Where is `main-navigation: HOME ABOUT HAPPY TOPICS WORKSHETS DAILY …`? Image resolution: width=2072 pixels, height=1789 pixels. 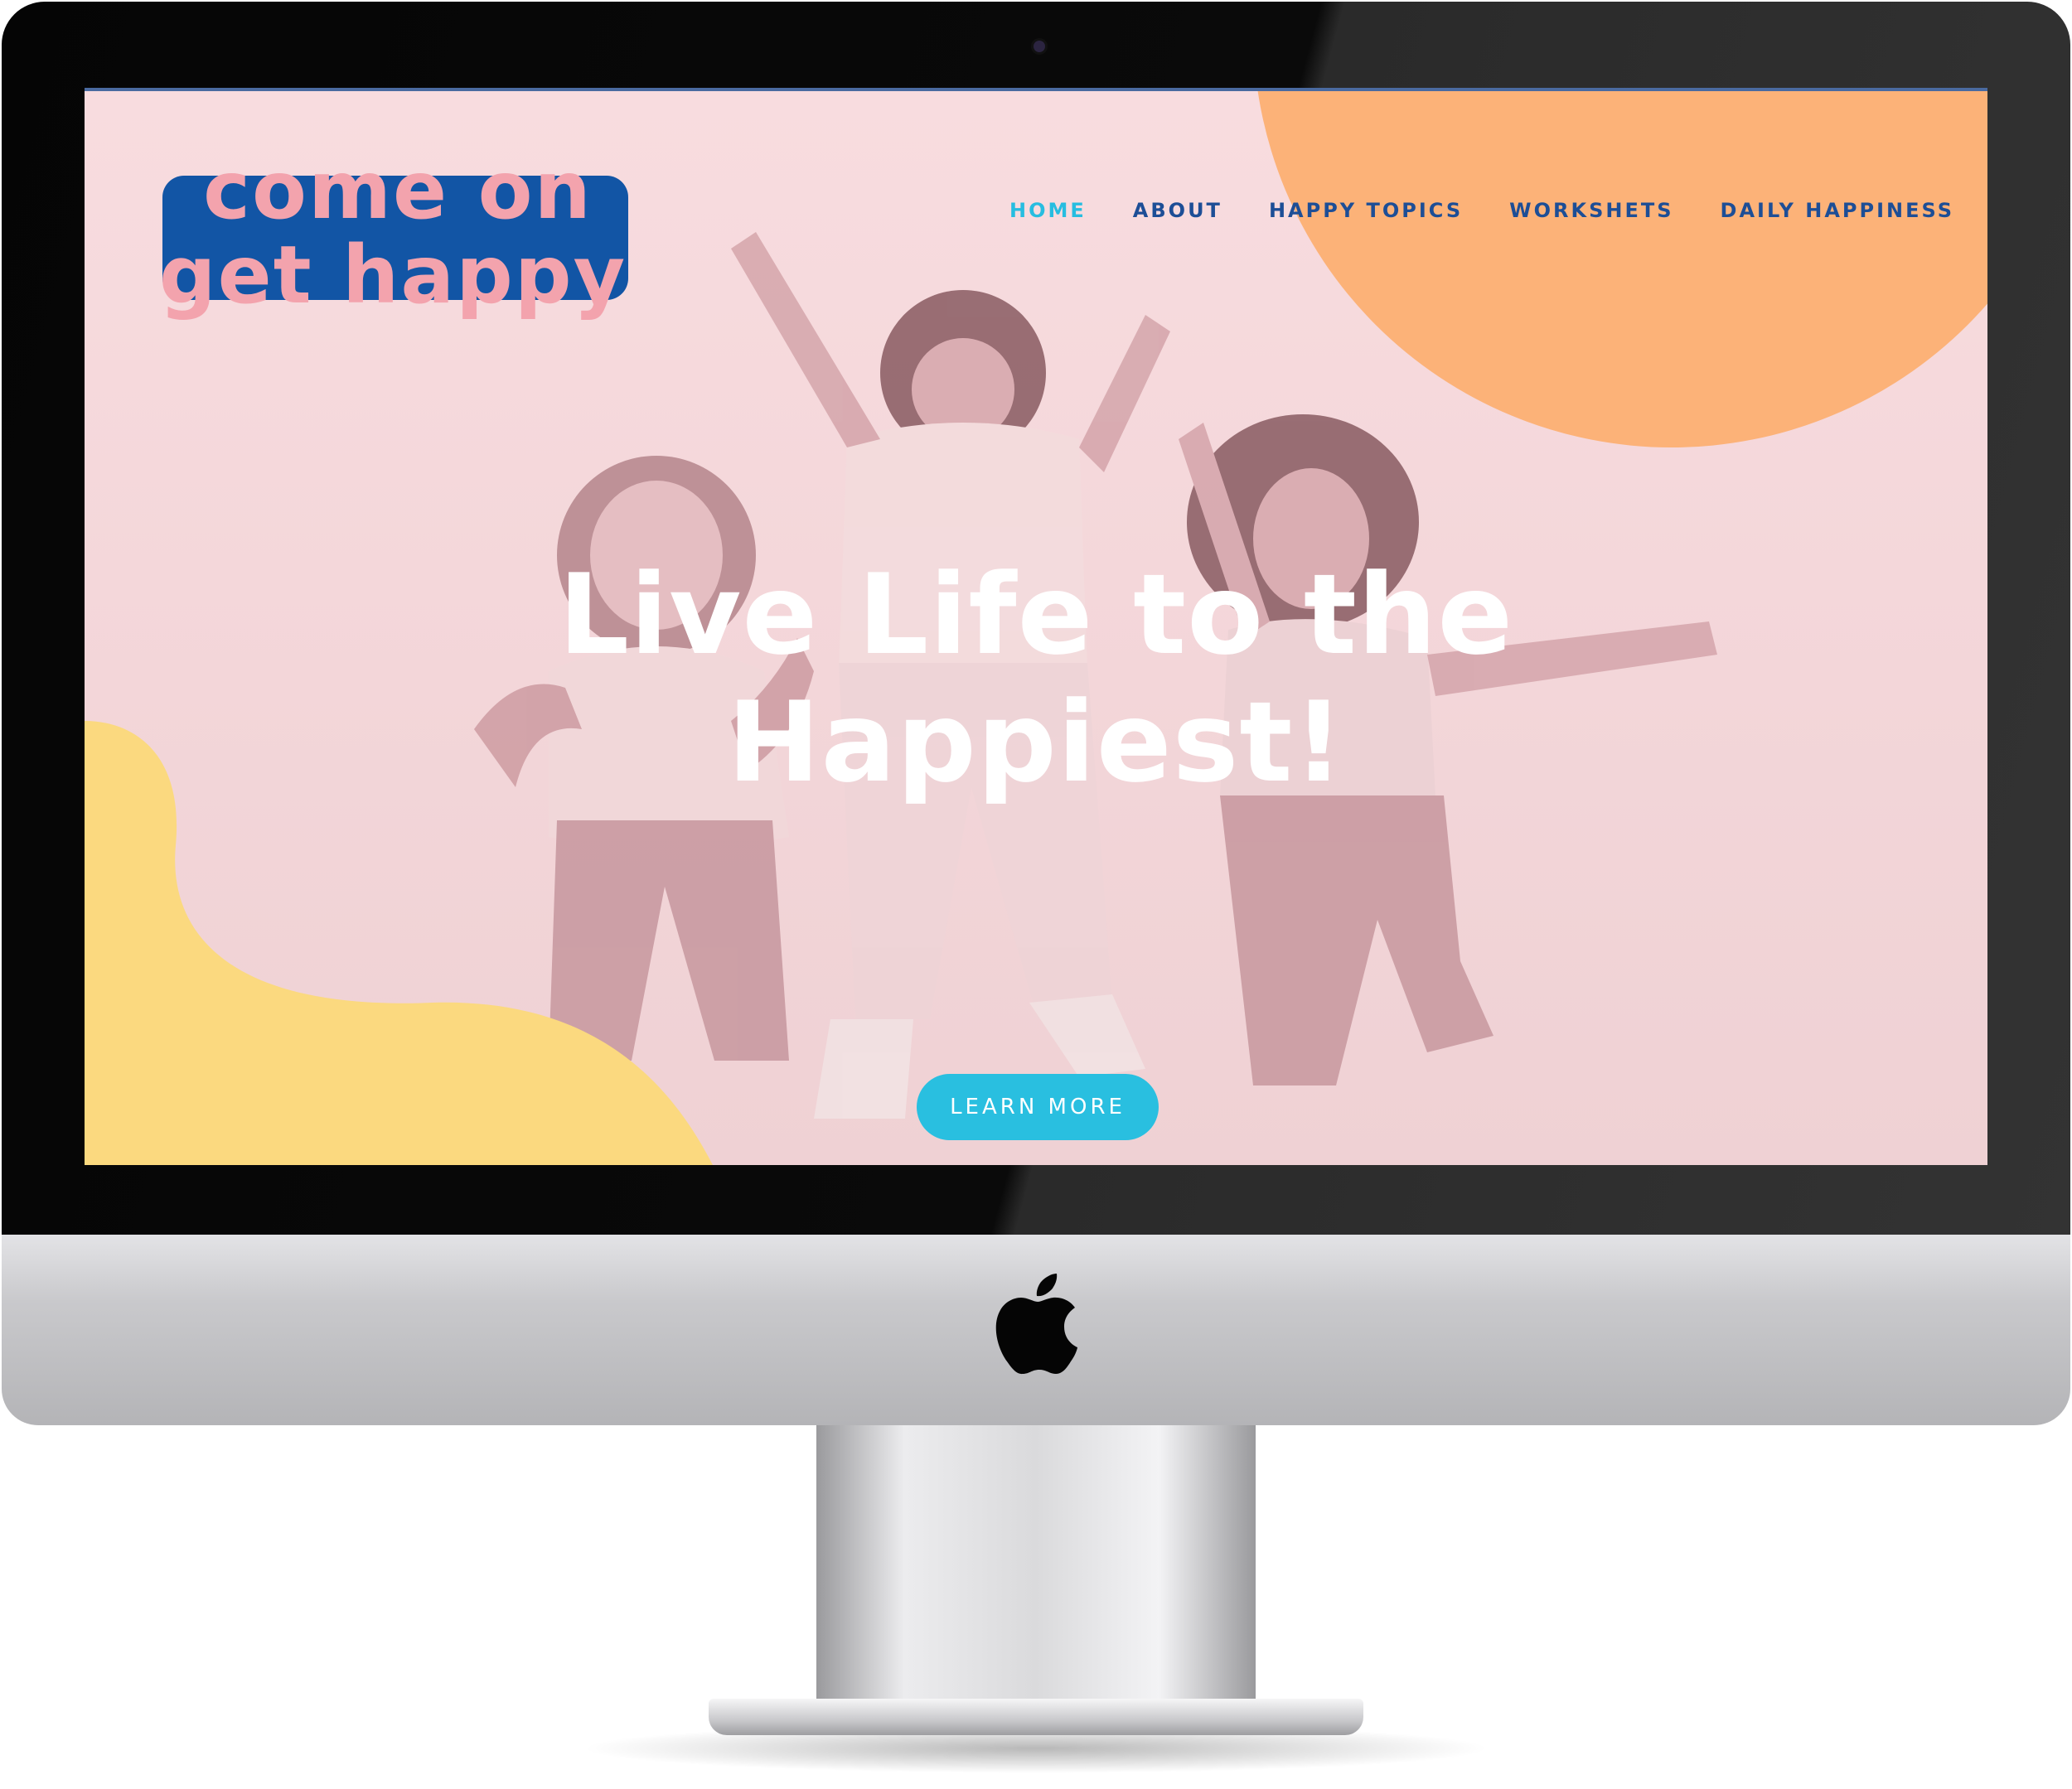 main-navigation: HOME ABOUT HAPPY TOPICS WORKSHETS DAILY … is located at coordinates (1481, 210).